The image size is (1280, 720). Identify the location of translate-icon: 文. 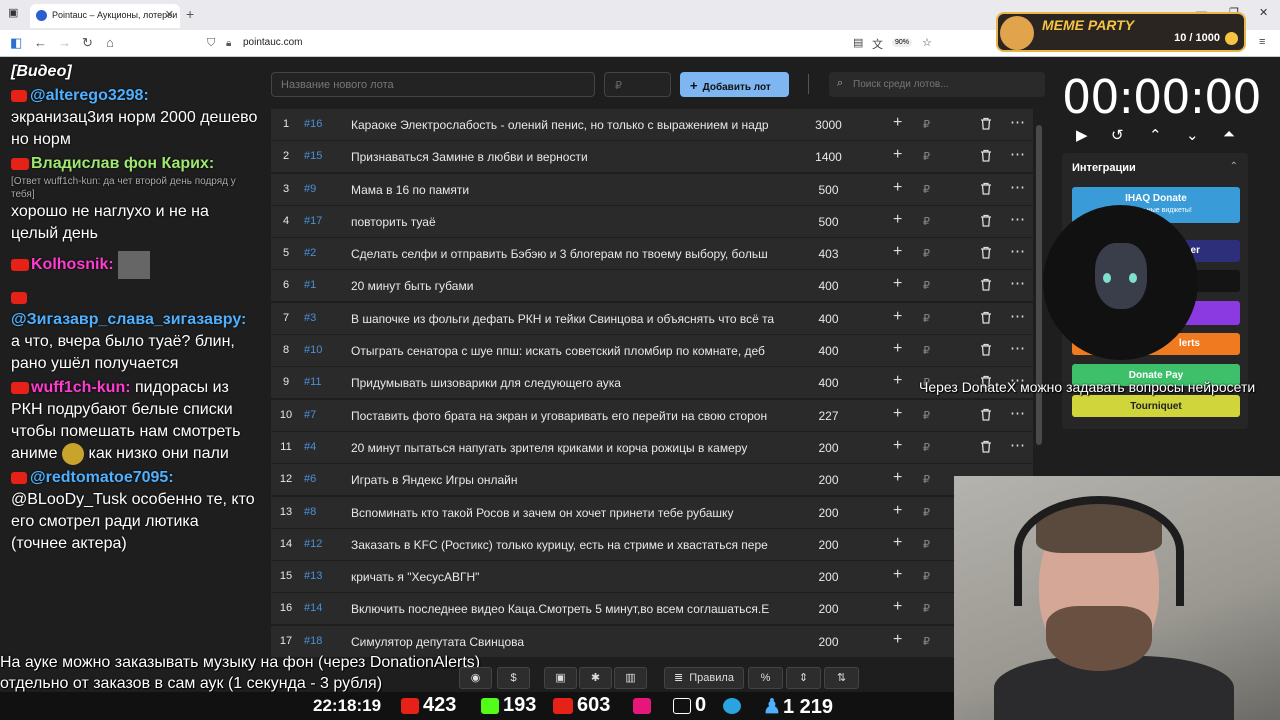
(877, 44).